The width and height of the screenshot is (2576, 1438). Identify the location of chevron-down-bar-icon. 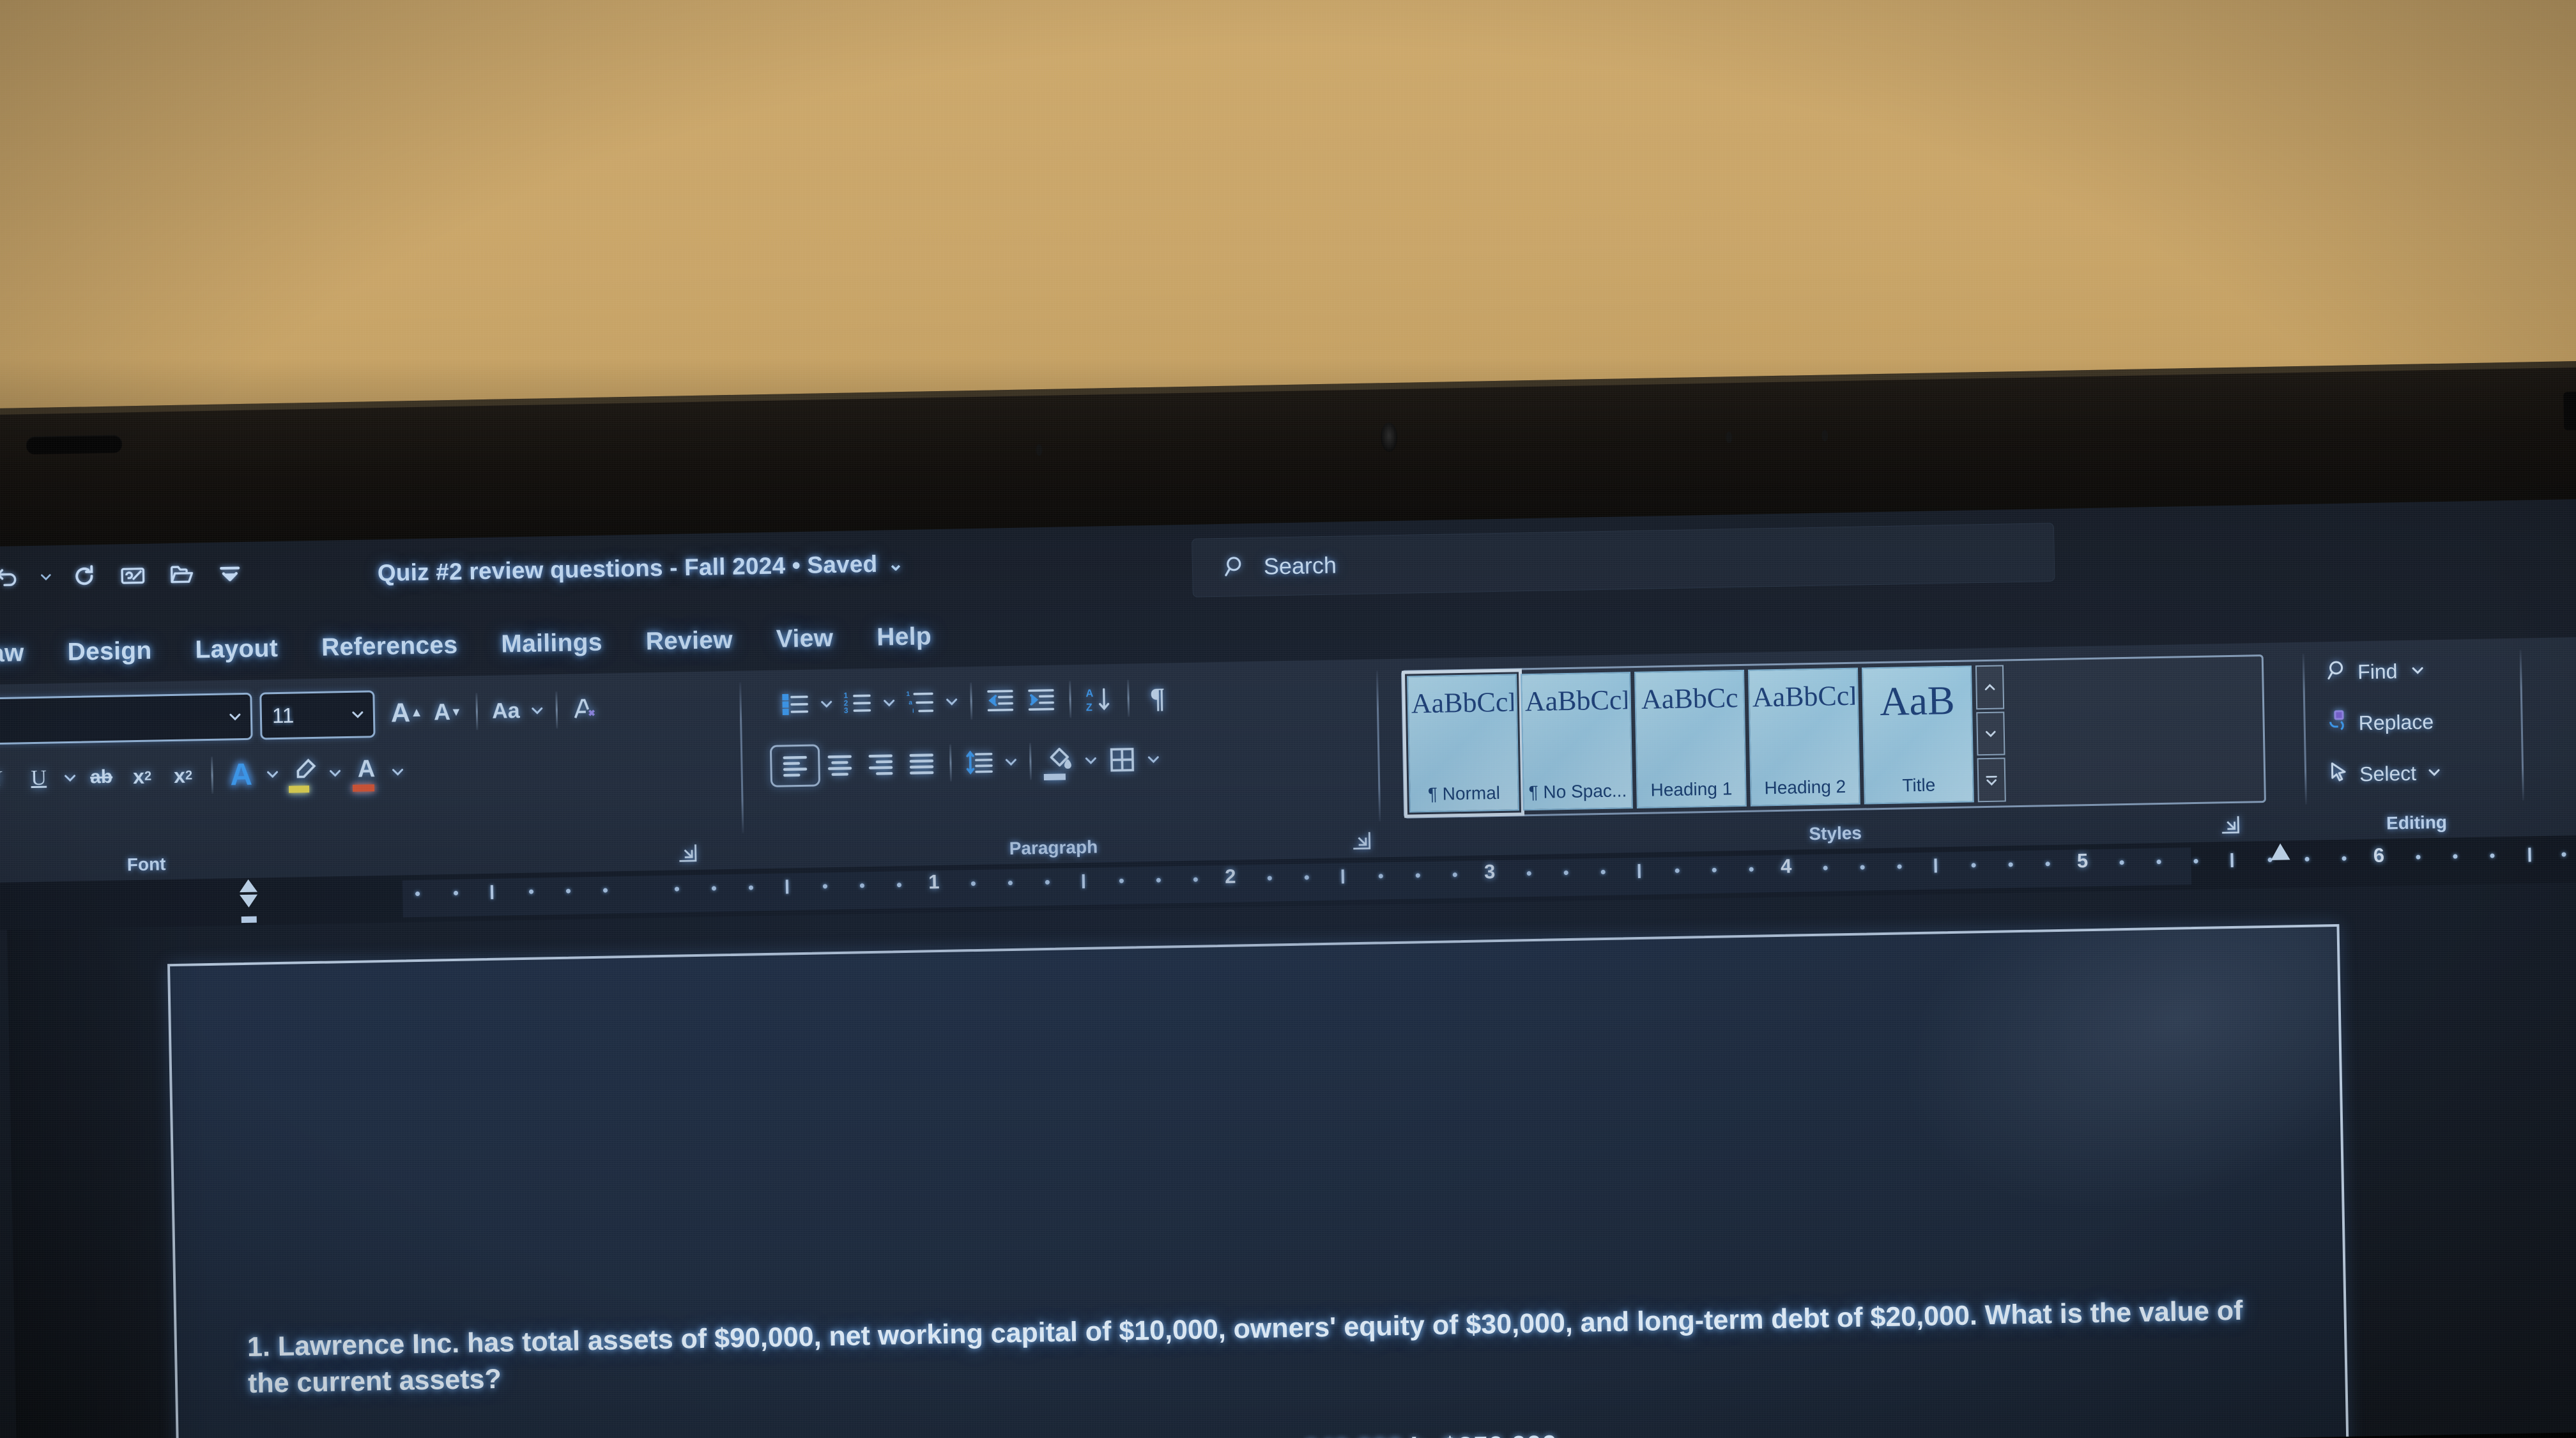
(230, 573).